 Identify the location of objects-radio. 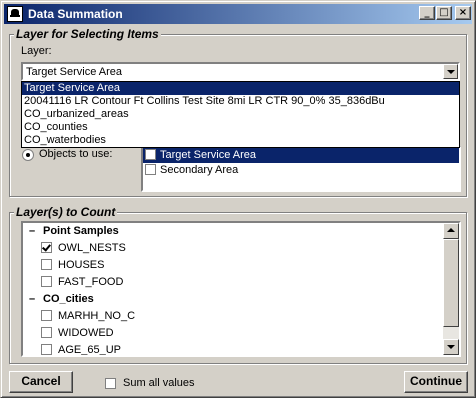
(28, 155).